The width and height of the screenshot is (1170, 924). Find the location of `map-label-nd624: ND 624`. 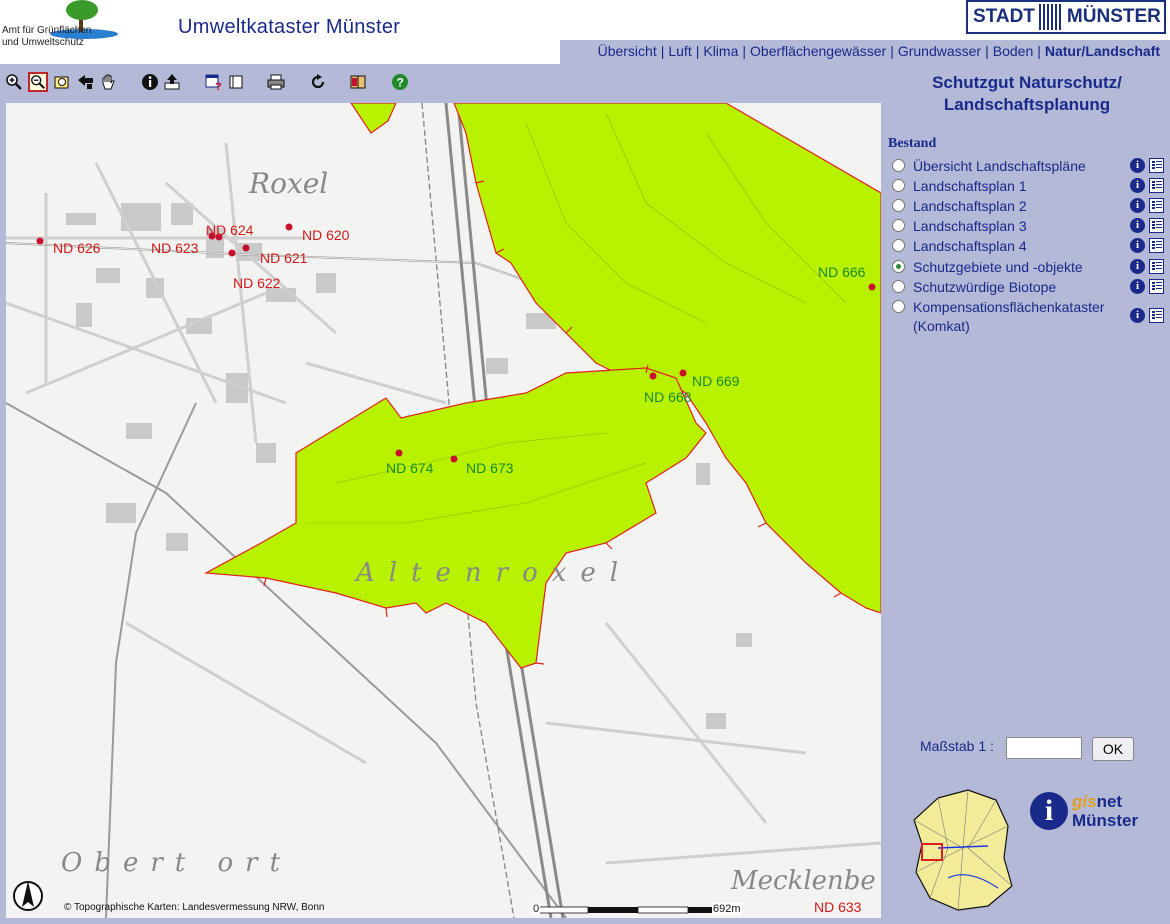

map-label-nd624: ND 624 is located at coordinates (229, 230).